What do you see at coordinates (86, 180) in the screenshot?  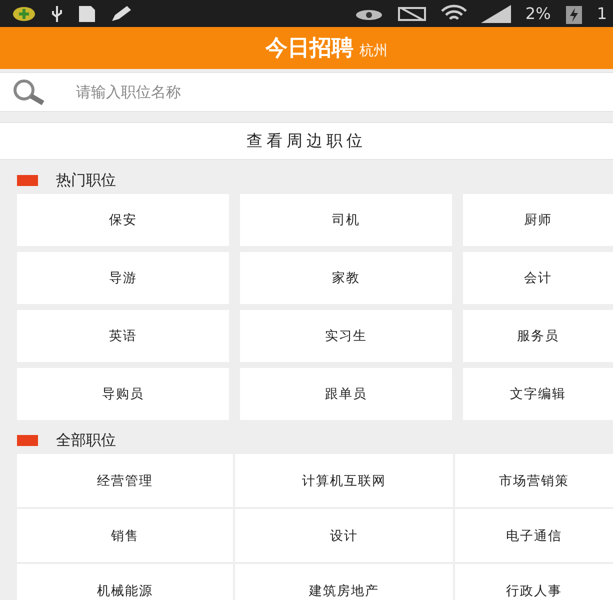 I see `section-title: 热门职位` at bounding box center [86, 180].